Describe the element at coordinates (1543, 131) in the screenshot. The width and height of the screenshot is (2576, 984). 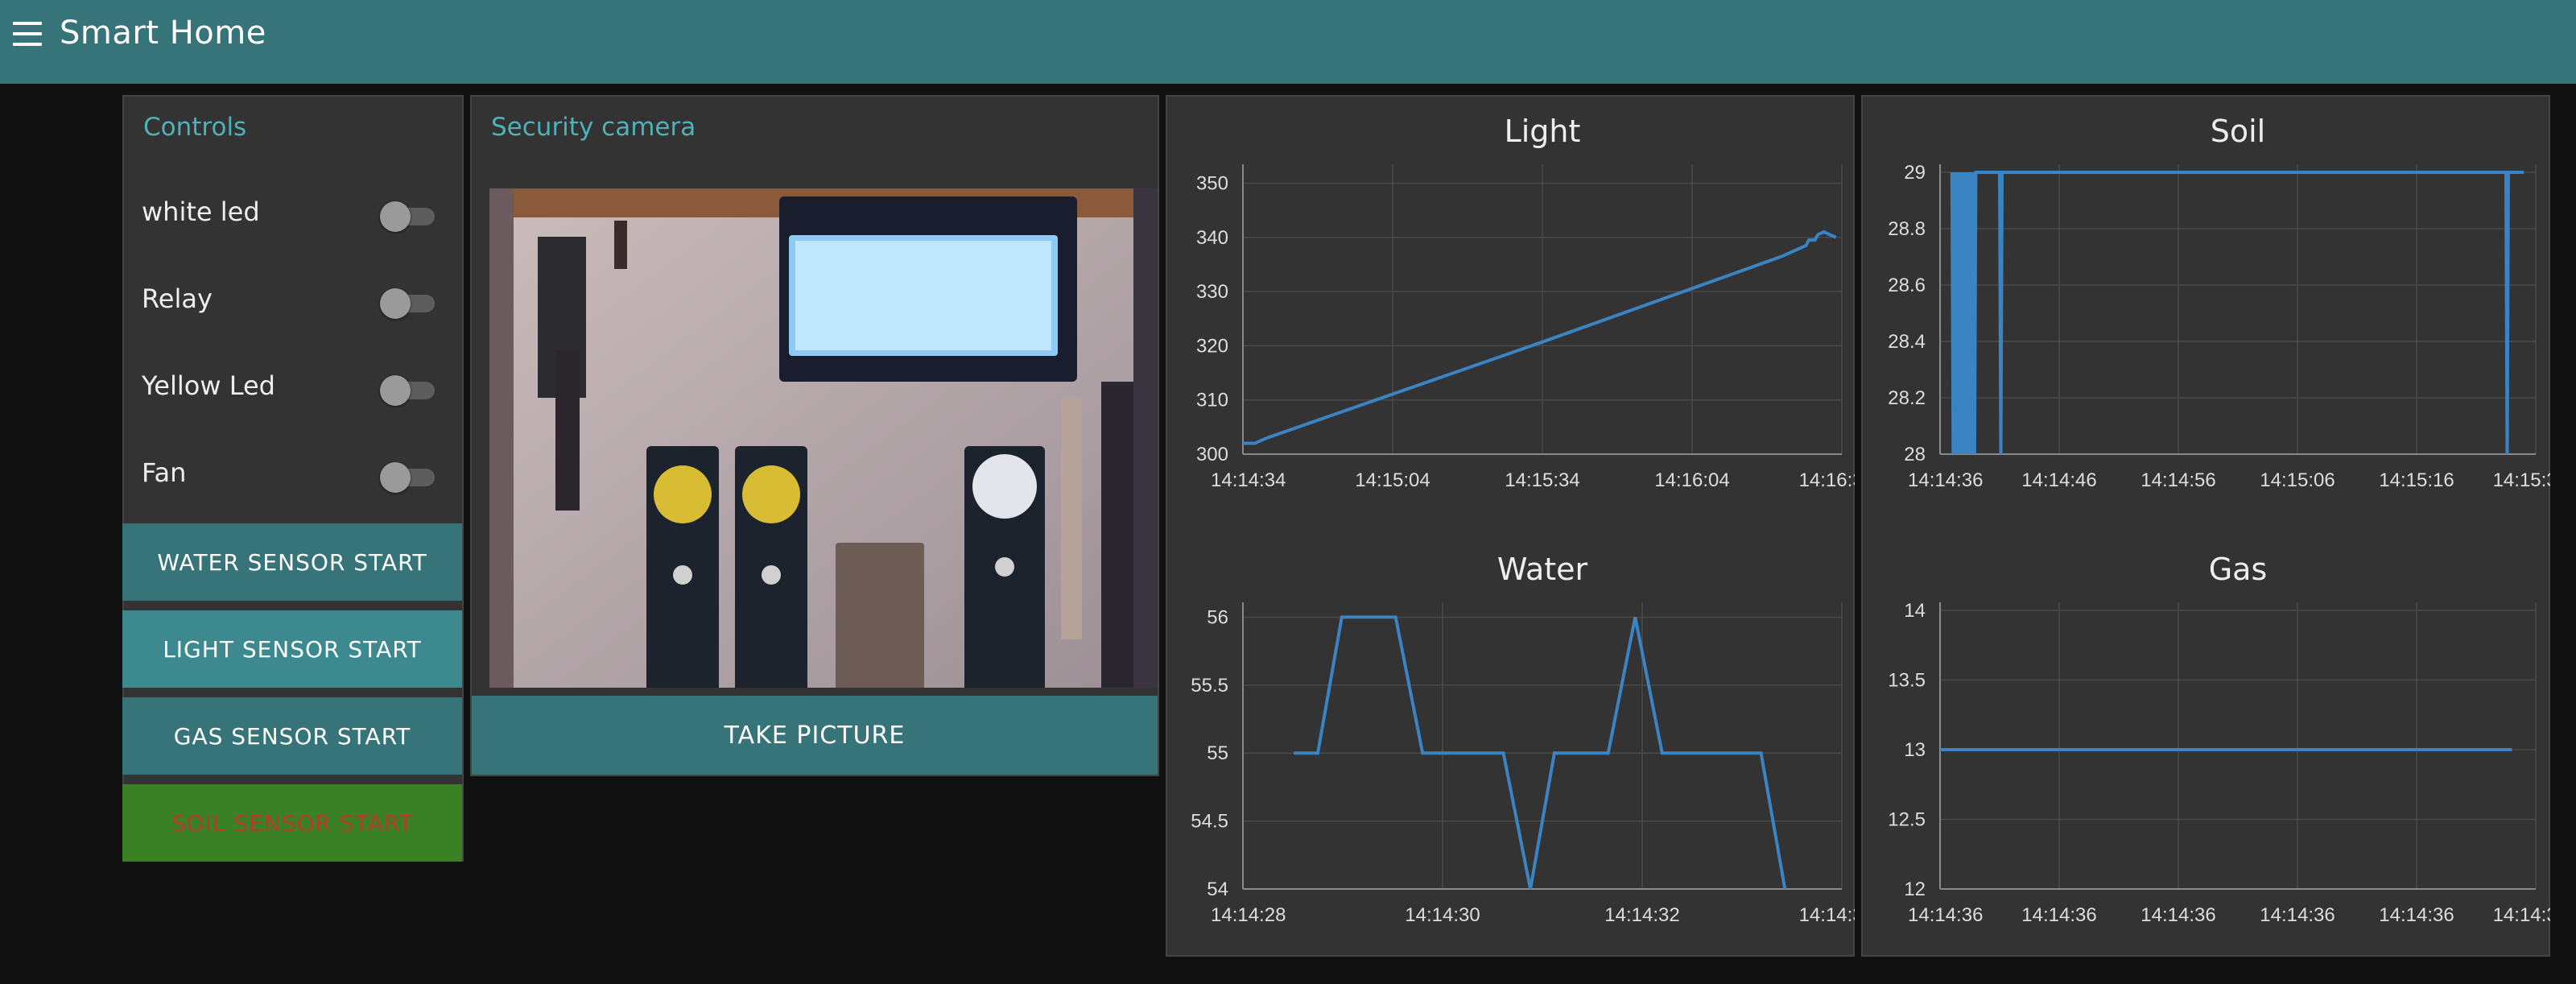
I see `light-chart-title: Light` at that location.